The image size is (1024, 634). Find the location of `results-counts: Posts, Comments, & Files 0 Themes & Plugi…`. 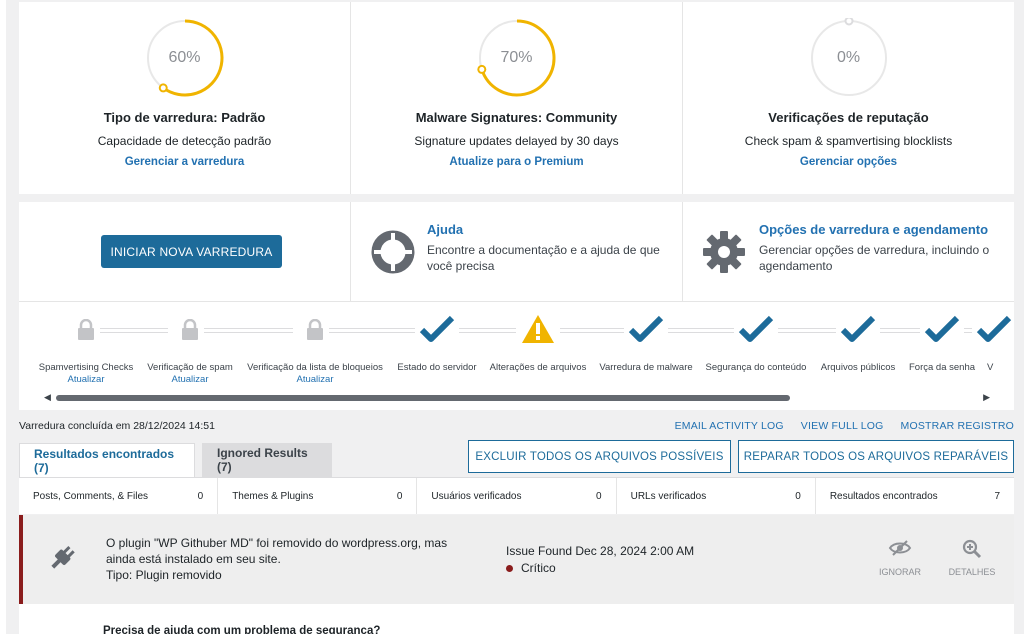

results-counts: Posts, Comments, & Files 0 Themes & Plugi… is located at coordinates (516, 495).